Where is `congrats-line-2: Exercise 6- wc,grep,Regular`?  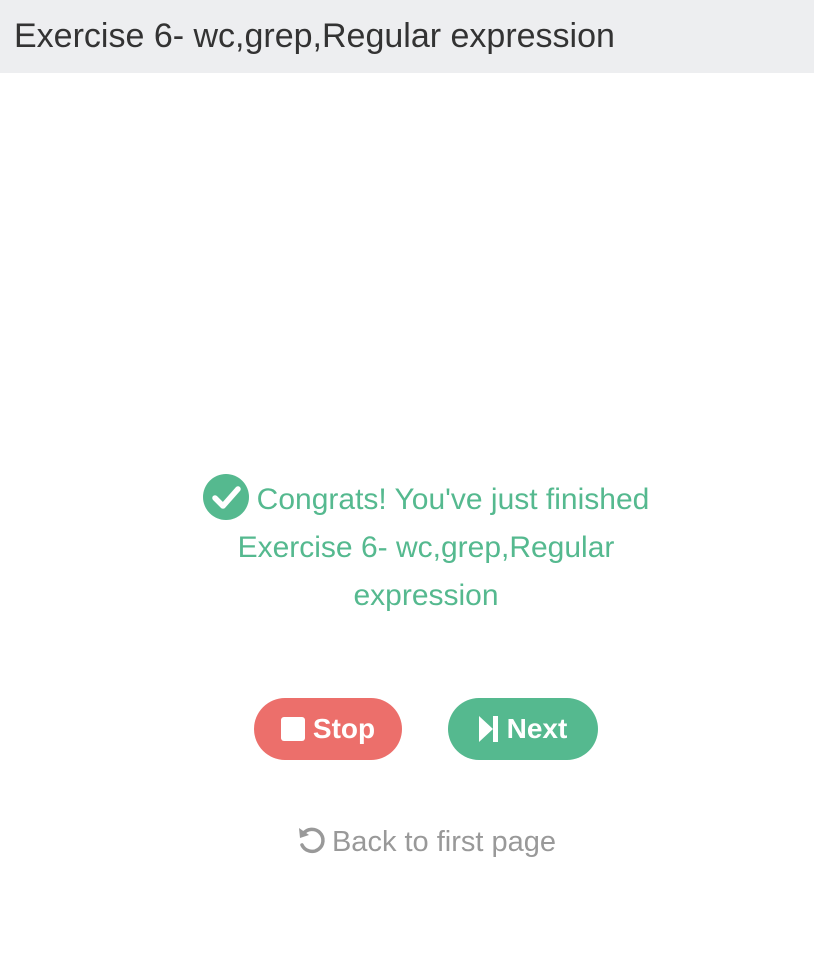 congrats-line-2: Exercise 6- wc,grep,Regular is located at coordinates (426, 547).